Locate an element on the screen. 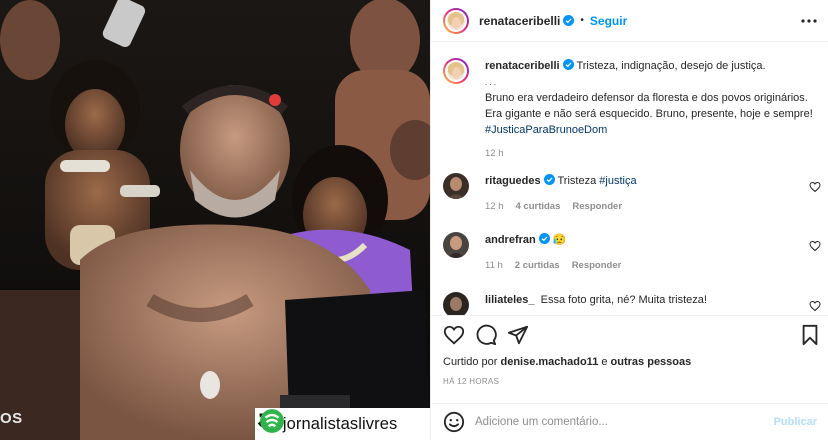 This screenshot has height=440, width=828. comment-likes: 4 curtidas is located at coordinates (538, 206).